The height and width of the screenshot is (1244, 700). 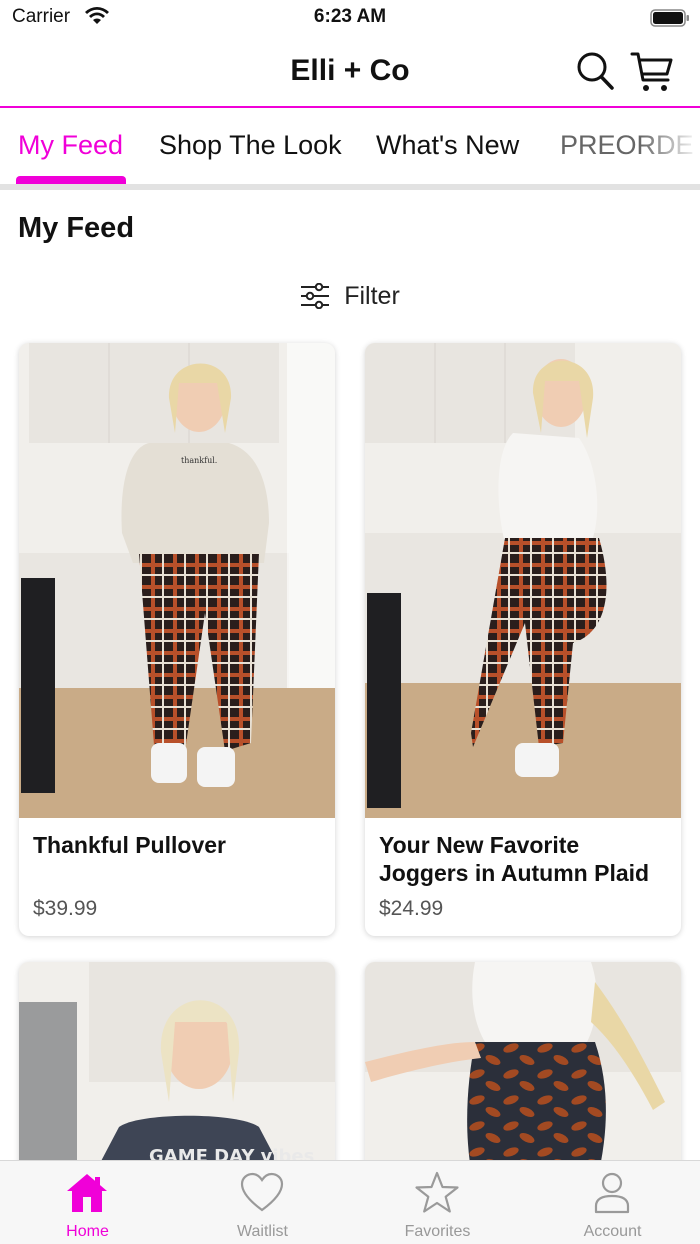 I want to click on product-price: $24.99, so click(x=411, y=908).